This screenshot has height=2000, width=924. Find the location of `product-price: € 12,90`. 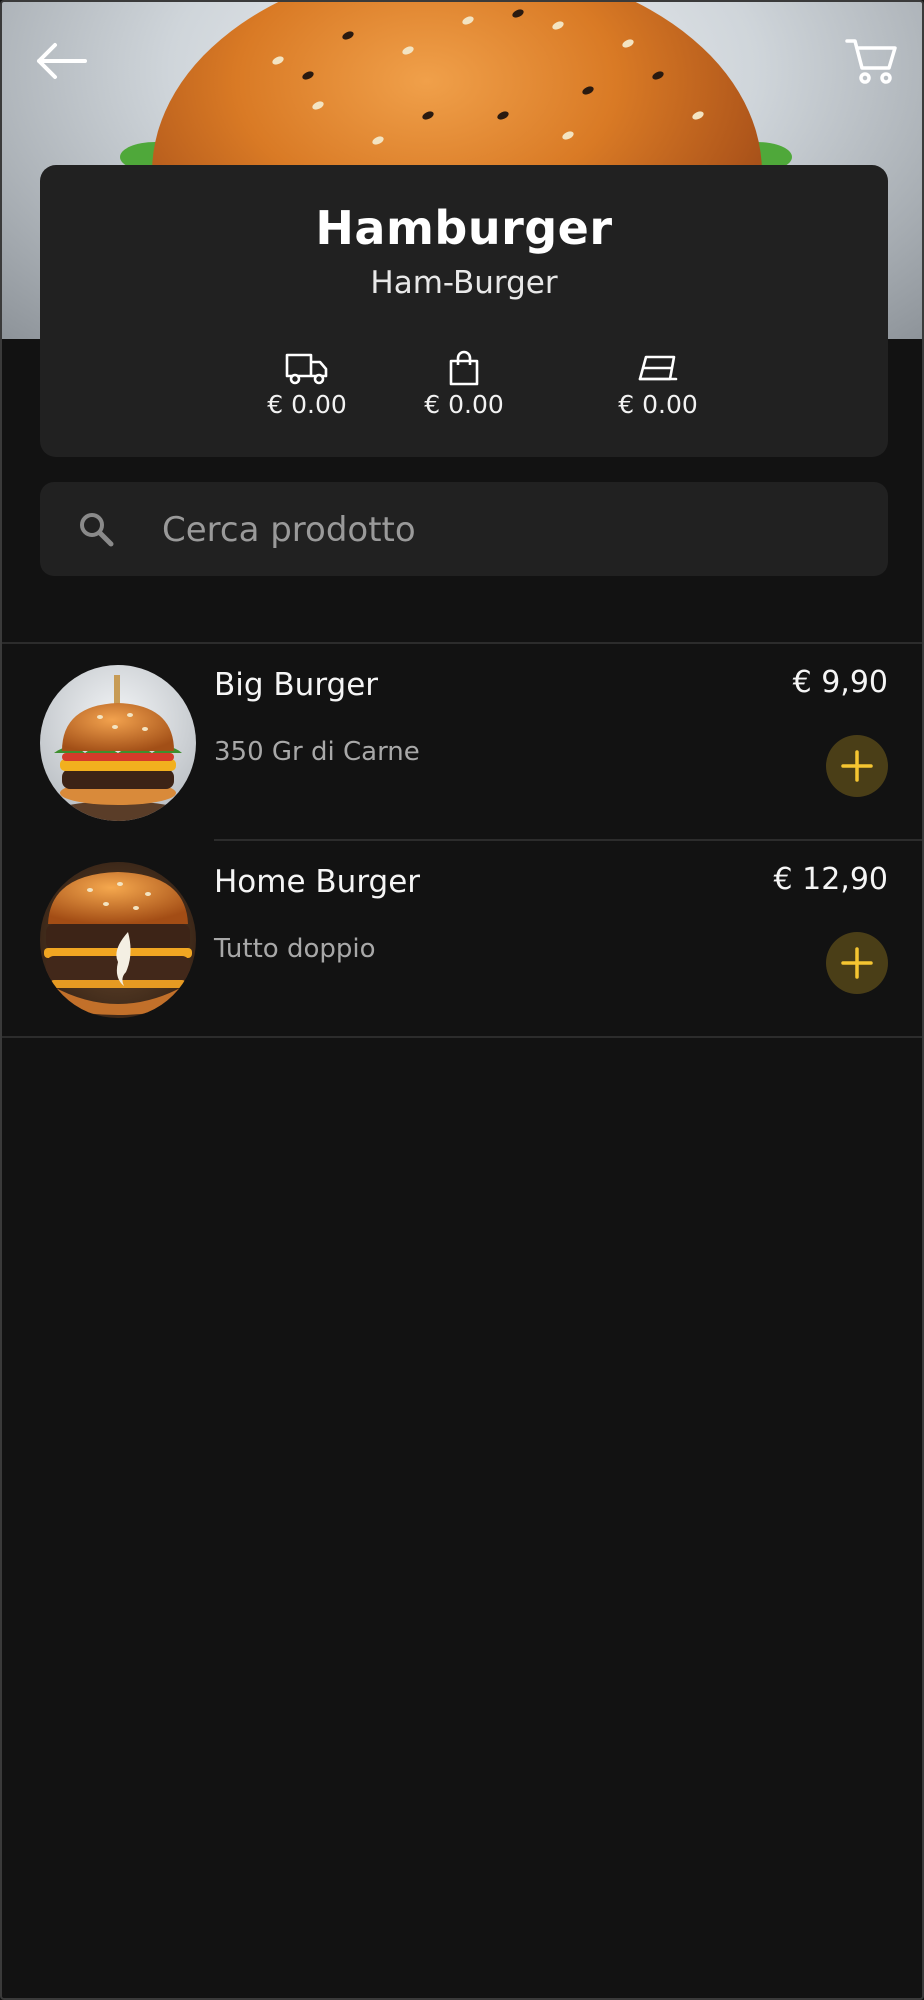

product-price: € 12,90 is located at coordinates (830, 879).